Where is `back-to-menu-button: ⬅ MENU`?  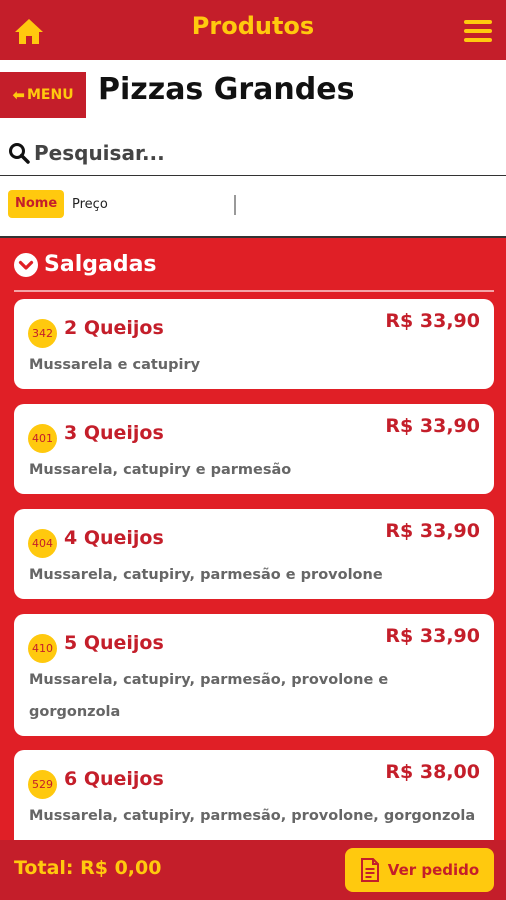
back-to-menu-button: ⬅ MENU is located at coordinates (43, 95).